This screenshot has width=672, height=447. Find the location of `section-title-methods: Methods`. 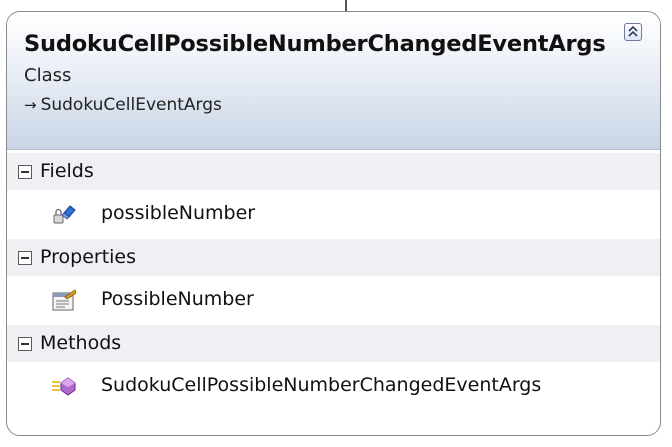

section-title-methods: Methods is located at coordinates (81, 343).